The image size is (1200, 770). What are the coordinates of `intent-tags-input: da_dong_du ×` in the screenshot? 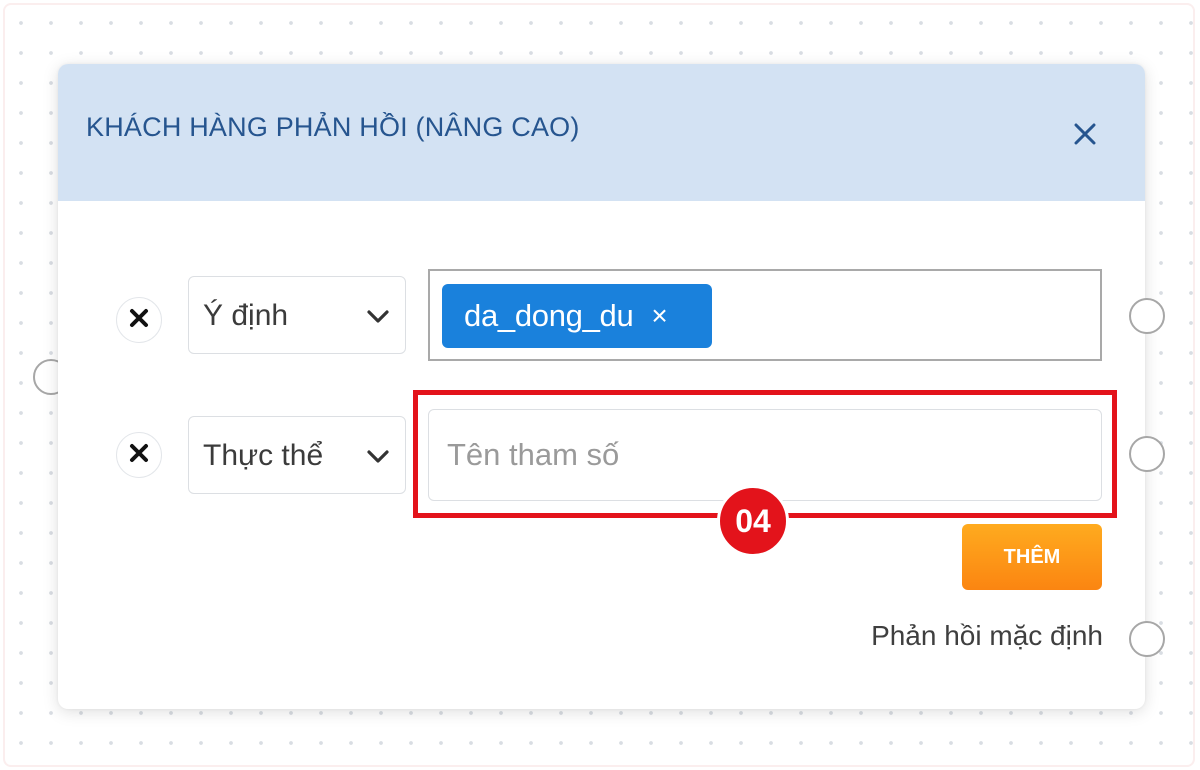 It's located at (765, 315).